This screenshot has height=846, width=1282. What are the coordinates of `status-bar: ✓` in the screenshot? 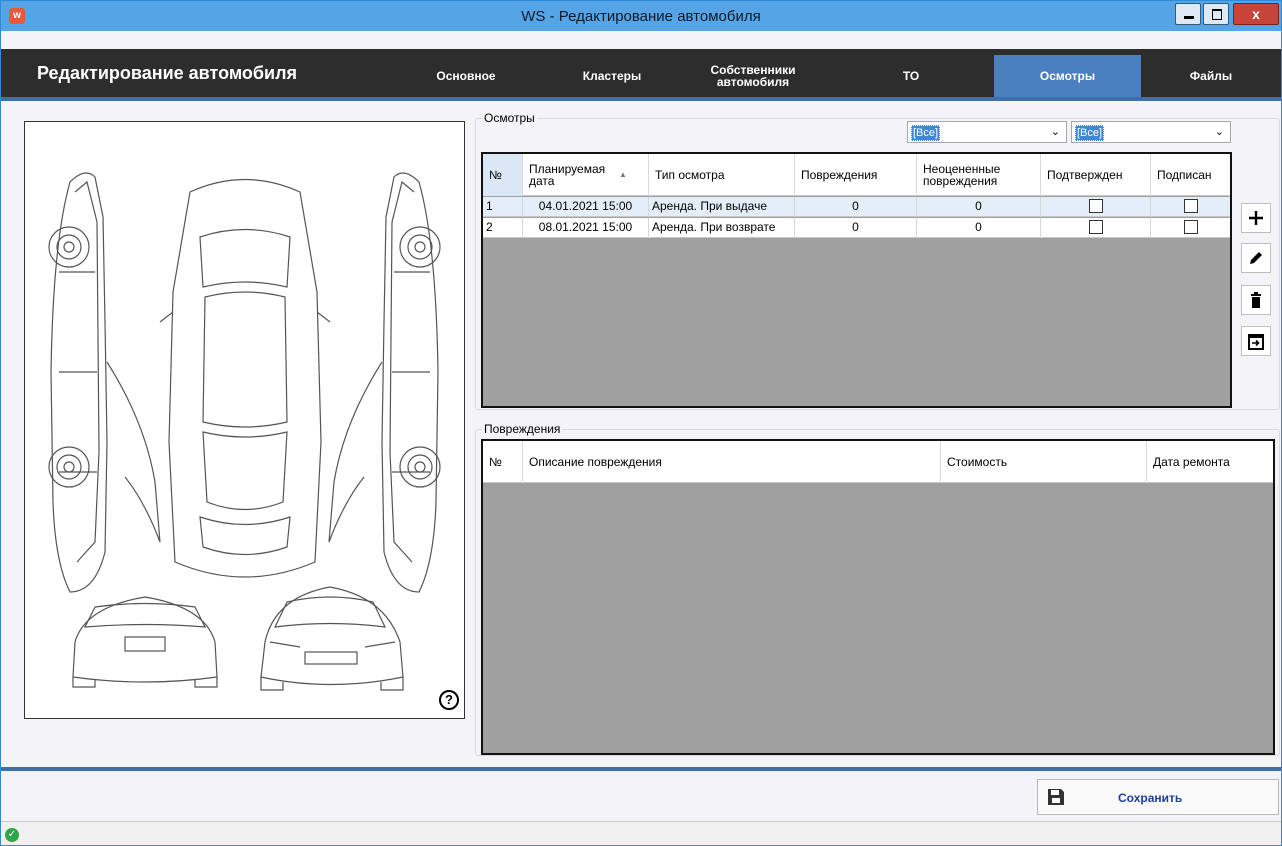 It's located at (641, 833).